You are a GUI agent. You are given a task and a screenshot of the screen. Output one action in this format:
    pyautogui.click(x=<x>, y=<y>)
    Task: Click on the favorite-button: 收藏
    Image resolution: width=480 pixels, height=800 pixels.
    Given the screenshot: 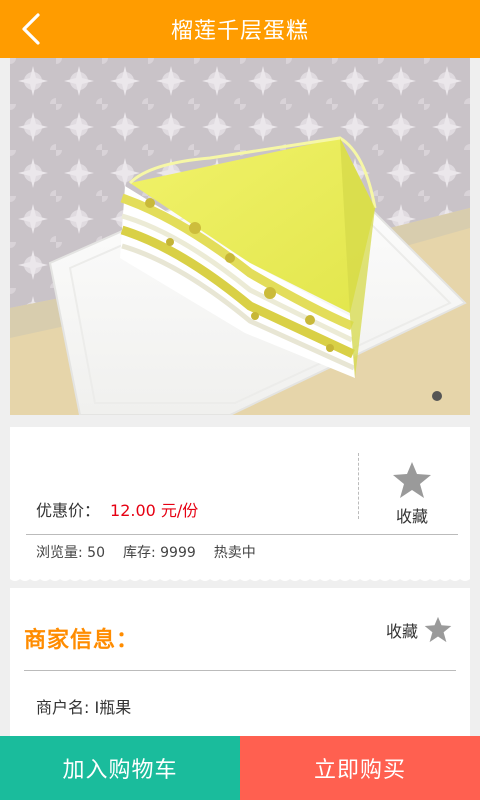 What is the action you would take?
    pyautogui.click(x=412, y=496)
    